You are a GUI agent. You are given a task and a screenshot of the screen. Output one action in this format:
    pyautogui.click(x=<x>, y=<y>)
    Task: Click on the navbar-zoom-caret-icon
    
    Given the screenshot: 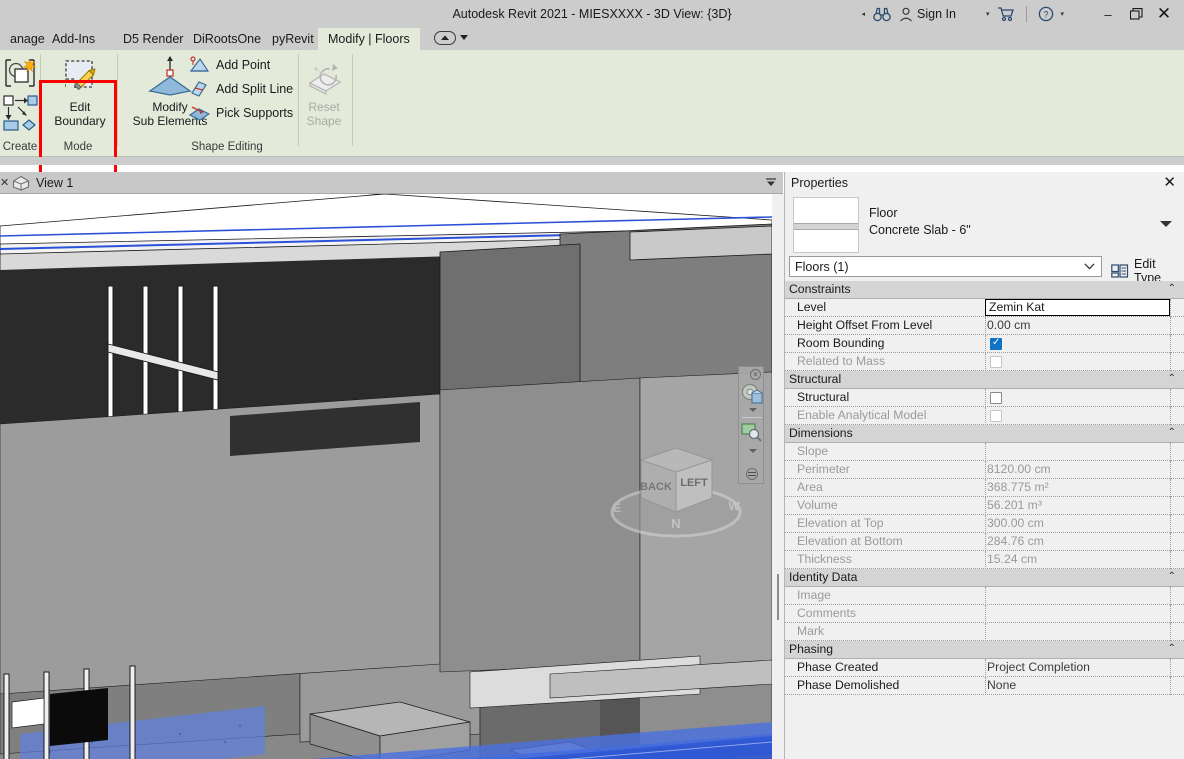 What is the action you would take?
    pyautogui.click(x=753, y=451)
    